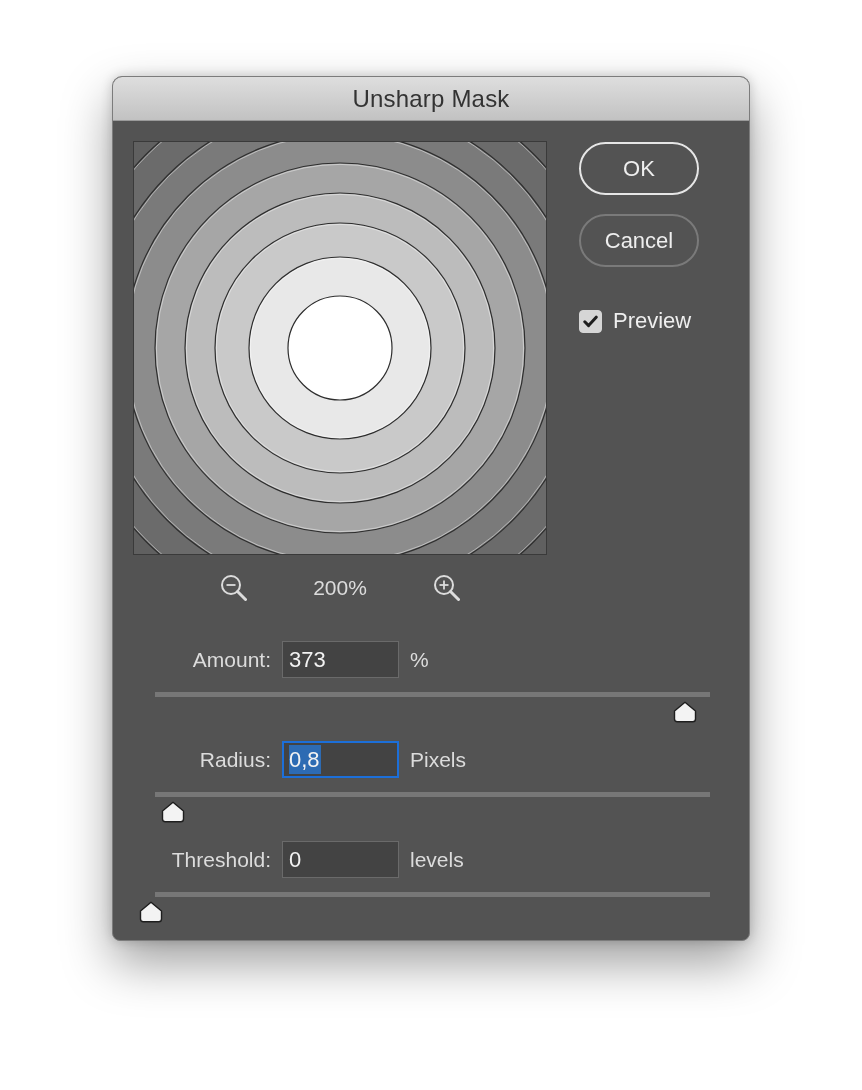 The image size is (862, 1090). Describe the element at coordinates (419, 659) in the screenshot. I see `unit-label: %` at that location.